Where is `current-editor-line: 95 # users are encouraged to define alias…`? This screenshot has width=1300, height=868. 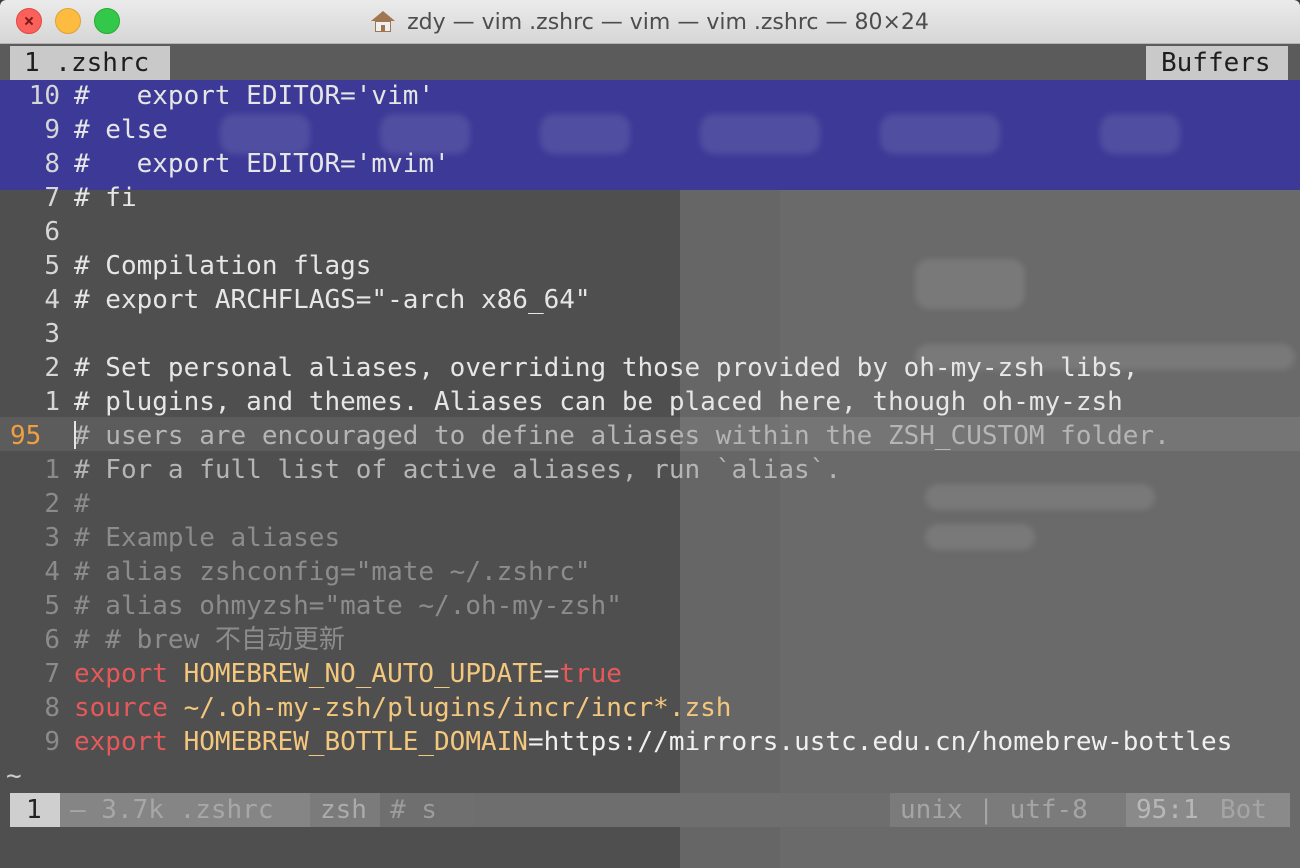
current-editor-line: 95 # users are encouraged to define alias… is located at coordinates (590, 436).